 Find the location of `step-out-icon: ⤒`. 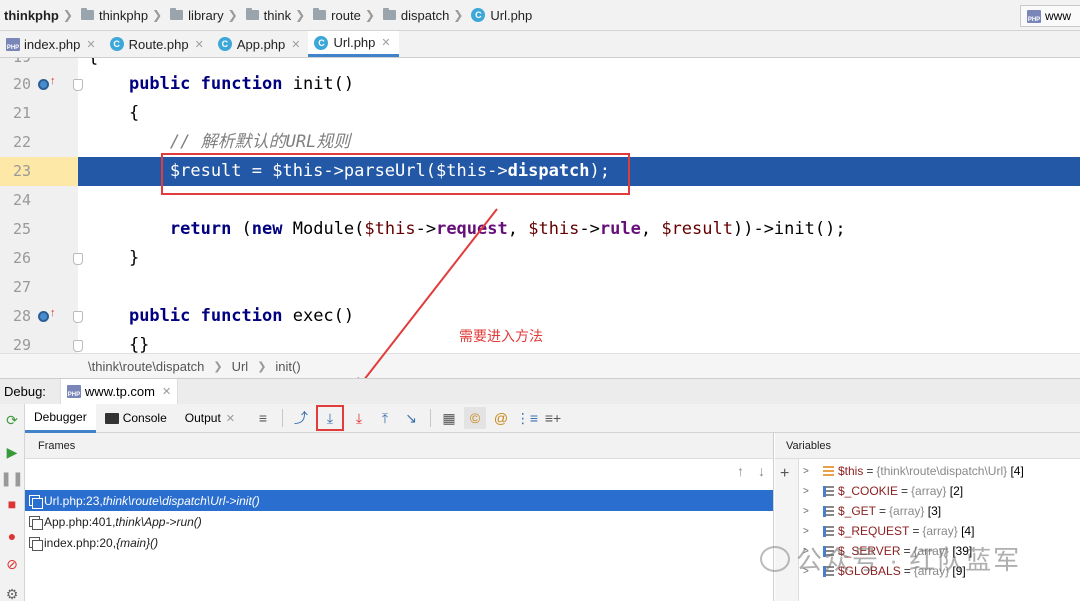

step-out-icon: ⤒ is located at coordinates (385, 418).